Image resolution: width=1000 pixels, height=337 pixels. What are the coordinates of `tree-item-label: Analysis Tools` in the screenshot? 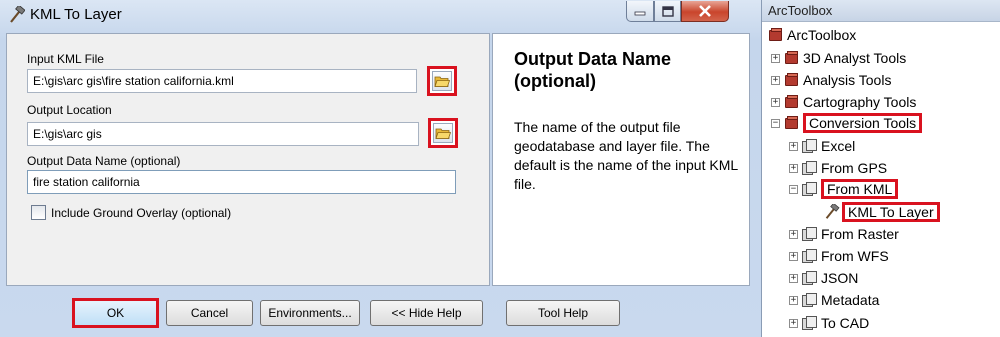 It's located at (847, 80).